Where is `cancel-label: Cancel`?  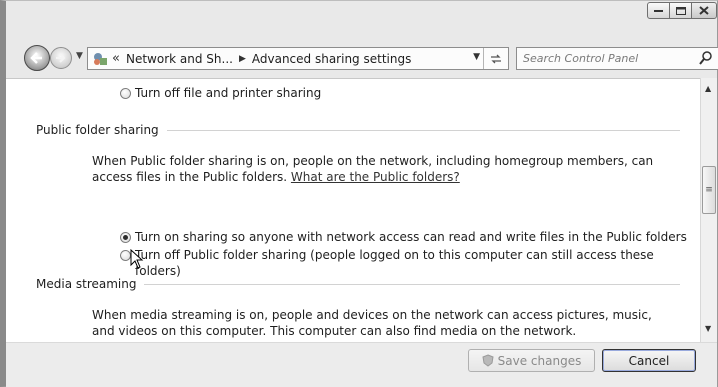 cancel-label: Cancel is located at coordinates (649, 360).